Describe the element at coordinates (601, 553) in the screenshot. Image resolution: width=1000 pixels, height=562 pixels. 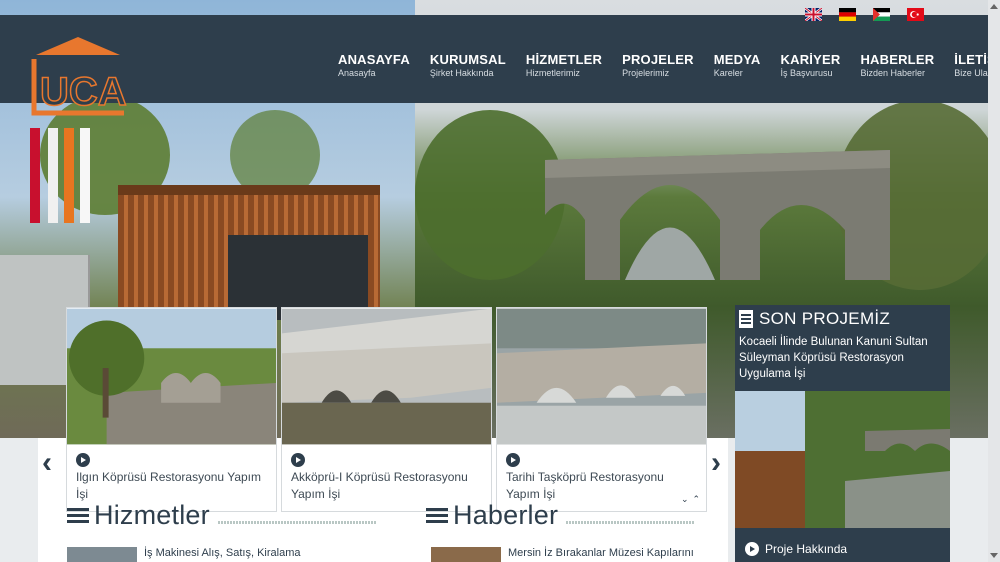
I see `news-item-text: Mersin İz Bırakanlar Müzesi Kapılarını` at that location.